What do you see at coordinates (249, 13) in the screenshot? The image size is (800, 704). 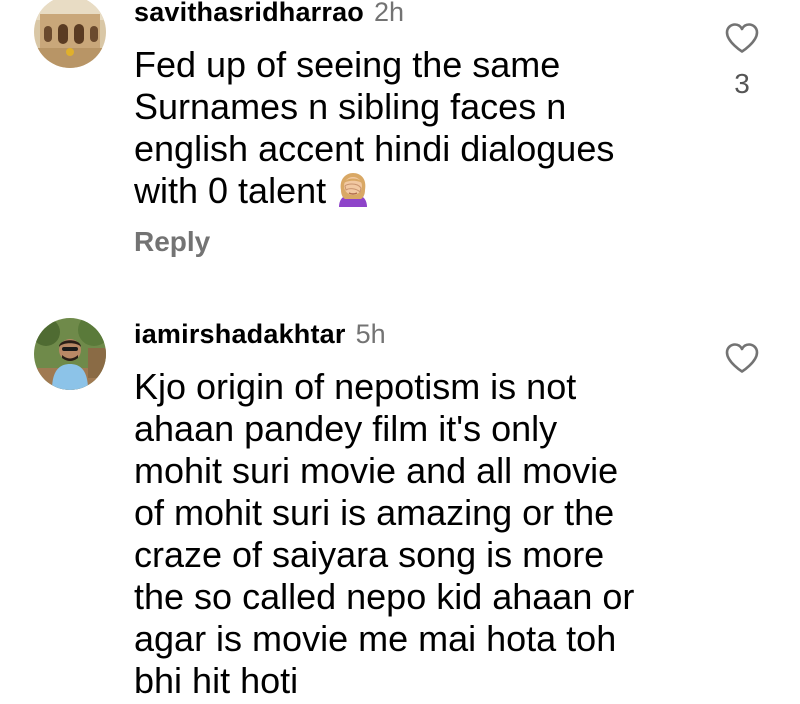 I see `username: savithasridharrao` at bounding box center [249, 13].